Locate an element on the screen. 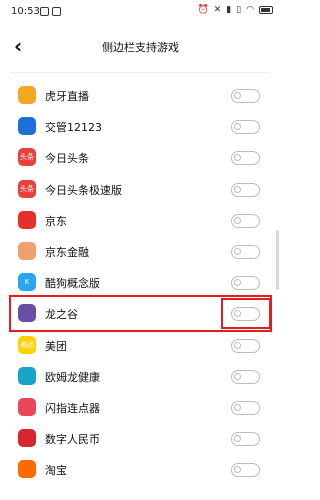  battery-icon is located at coordinates (266, 10).